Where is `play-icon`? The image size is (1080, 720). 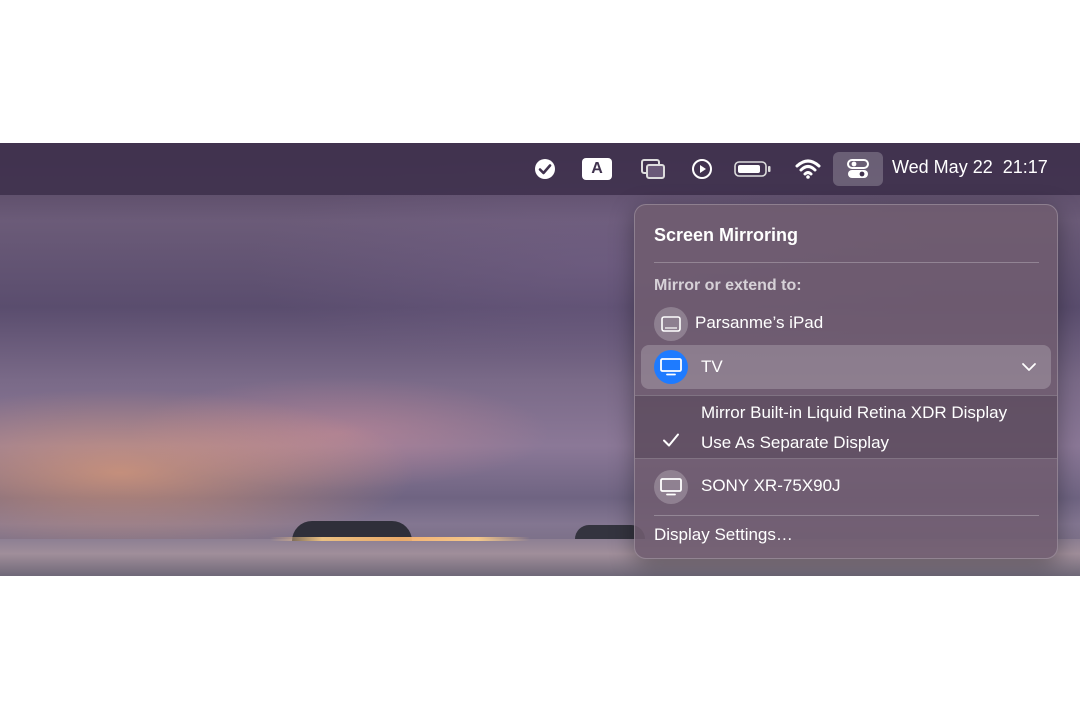 play-icon is located at coordinates (702, 169).